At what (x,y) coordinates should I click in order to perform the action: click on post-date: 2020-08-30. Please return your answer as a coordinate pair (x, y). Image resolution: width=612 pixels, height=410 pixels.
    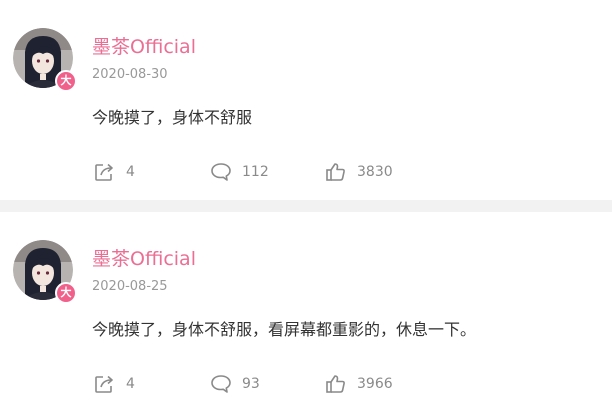
    Looking at the image, I should click on (130, 74).